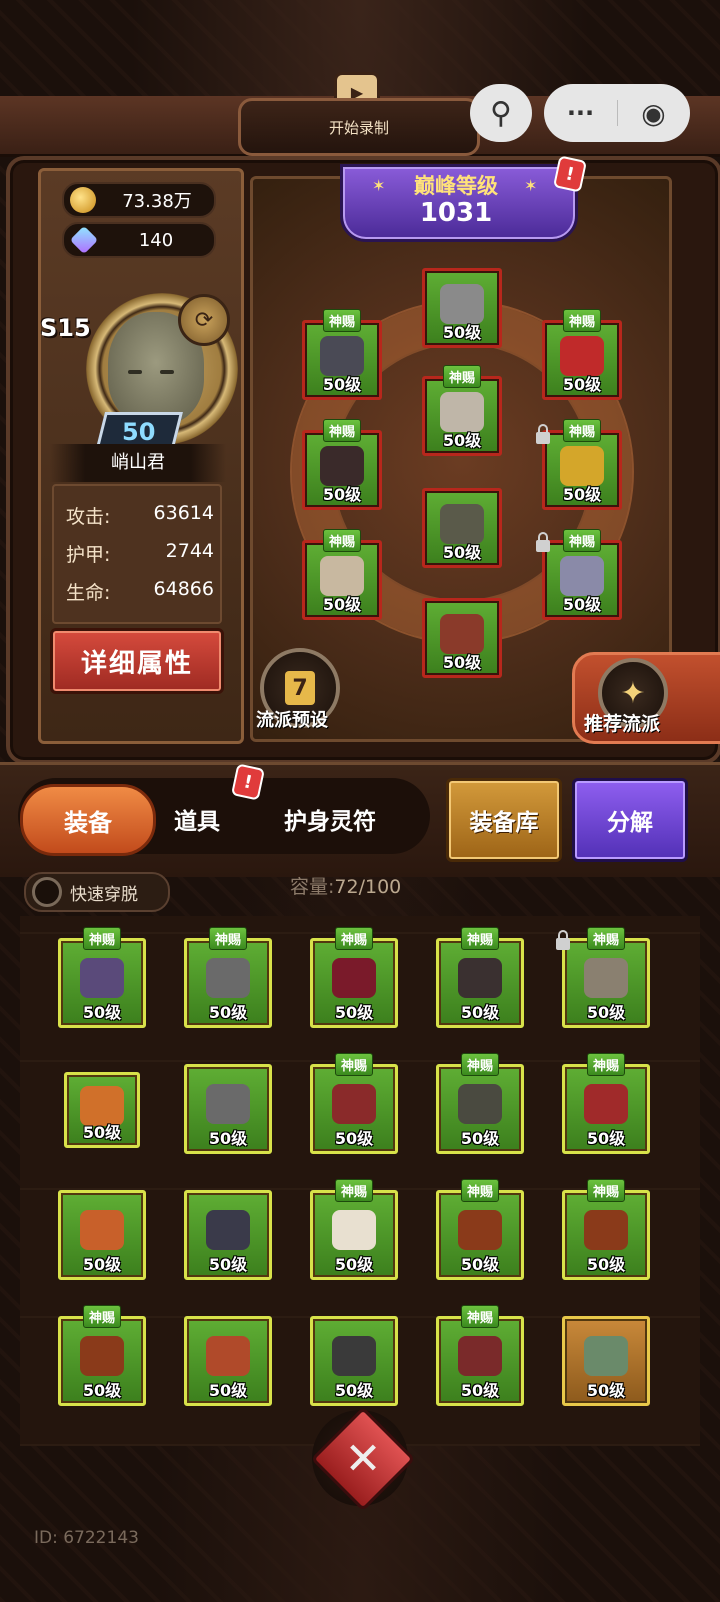 Image resolution: width=720 pixels, height=1602 pixels. Describe the element at coordinates (300, 688) in the screenshot. I see `preset-book-icon: 7` at that location.